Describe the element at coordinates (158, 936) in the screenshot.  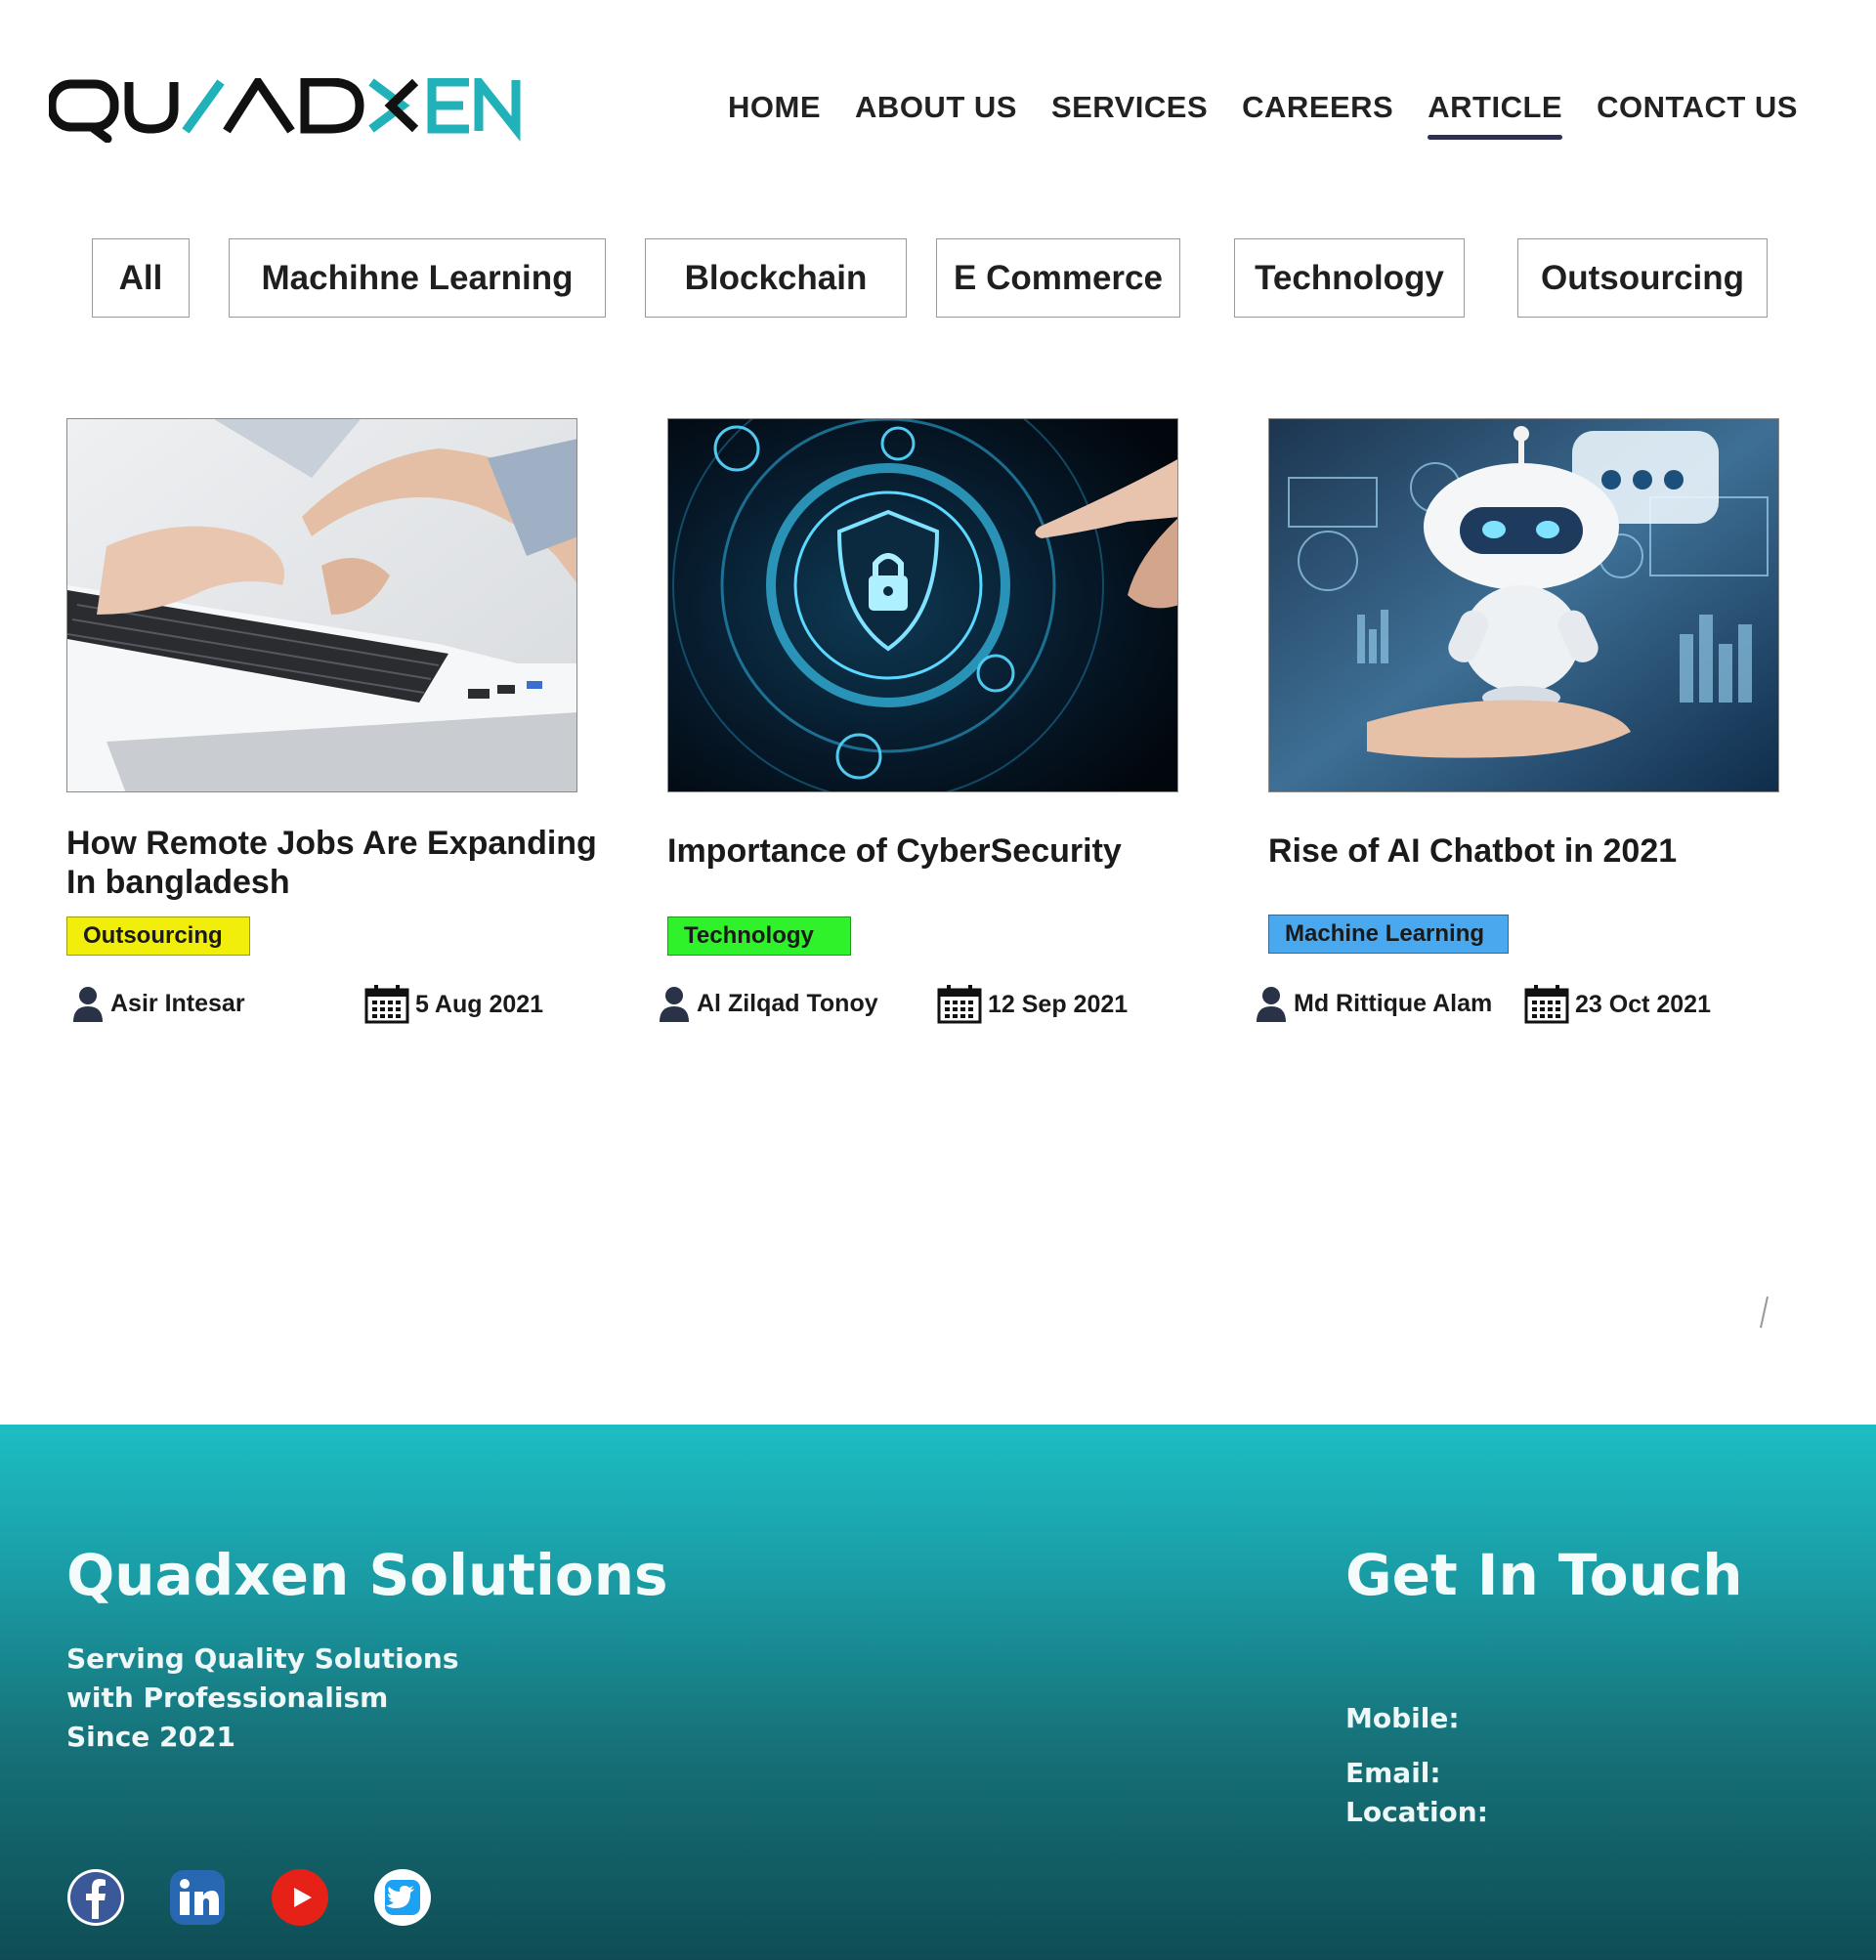
I see `category-badge: Outsourcing` at that location.